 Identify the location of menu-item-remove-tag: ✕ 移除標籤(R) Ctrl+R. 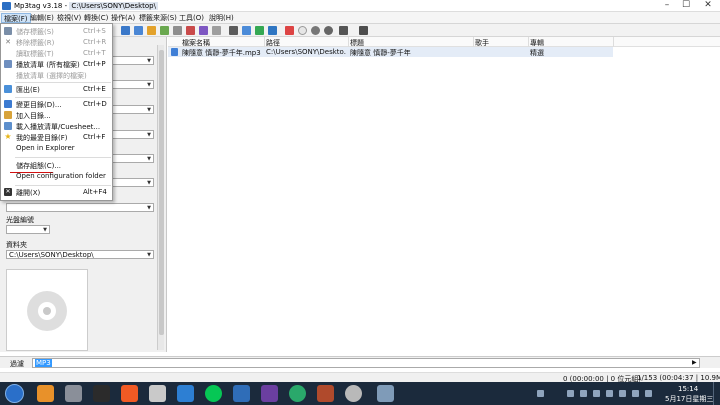
(56, 42).